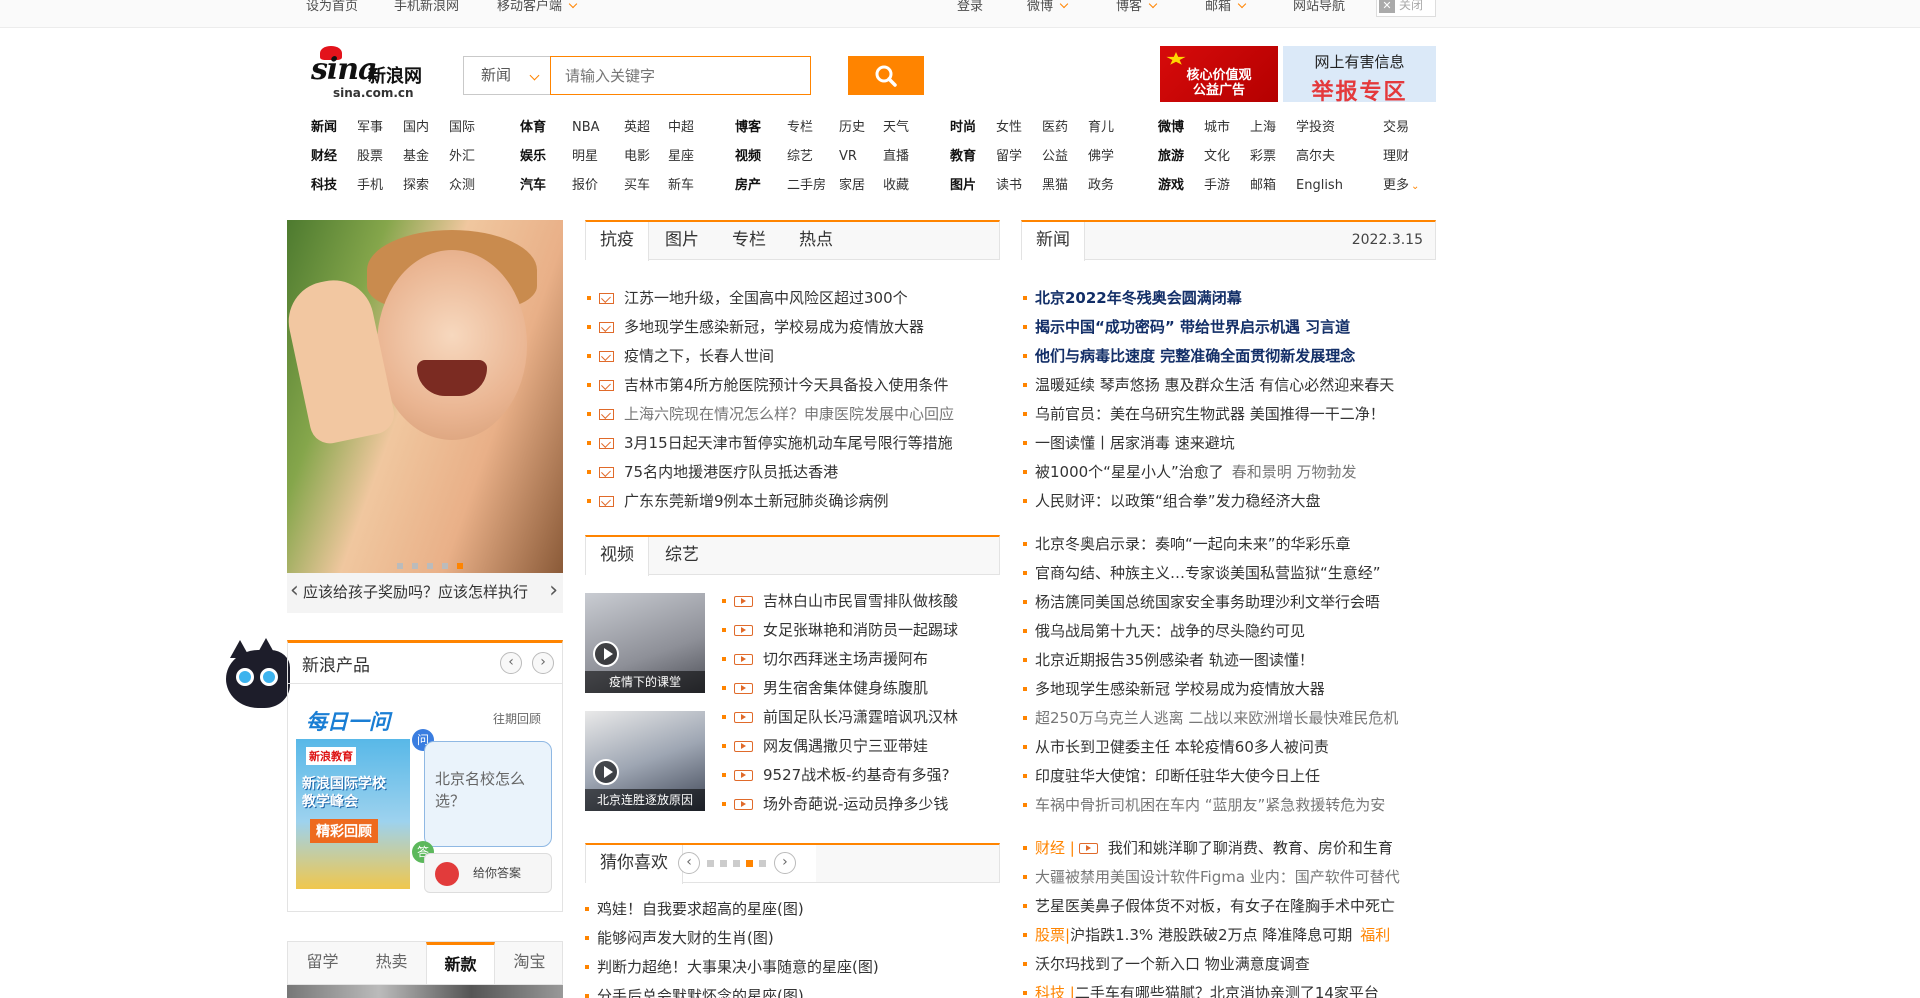 Image resolution: width=1920 pixels, height=998 pixels. What do you see at coordinates (646, 157) in the screenshot?
I see `nav-link: 电影` at bounding box center [646, 157].